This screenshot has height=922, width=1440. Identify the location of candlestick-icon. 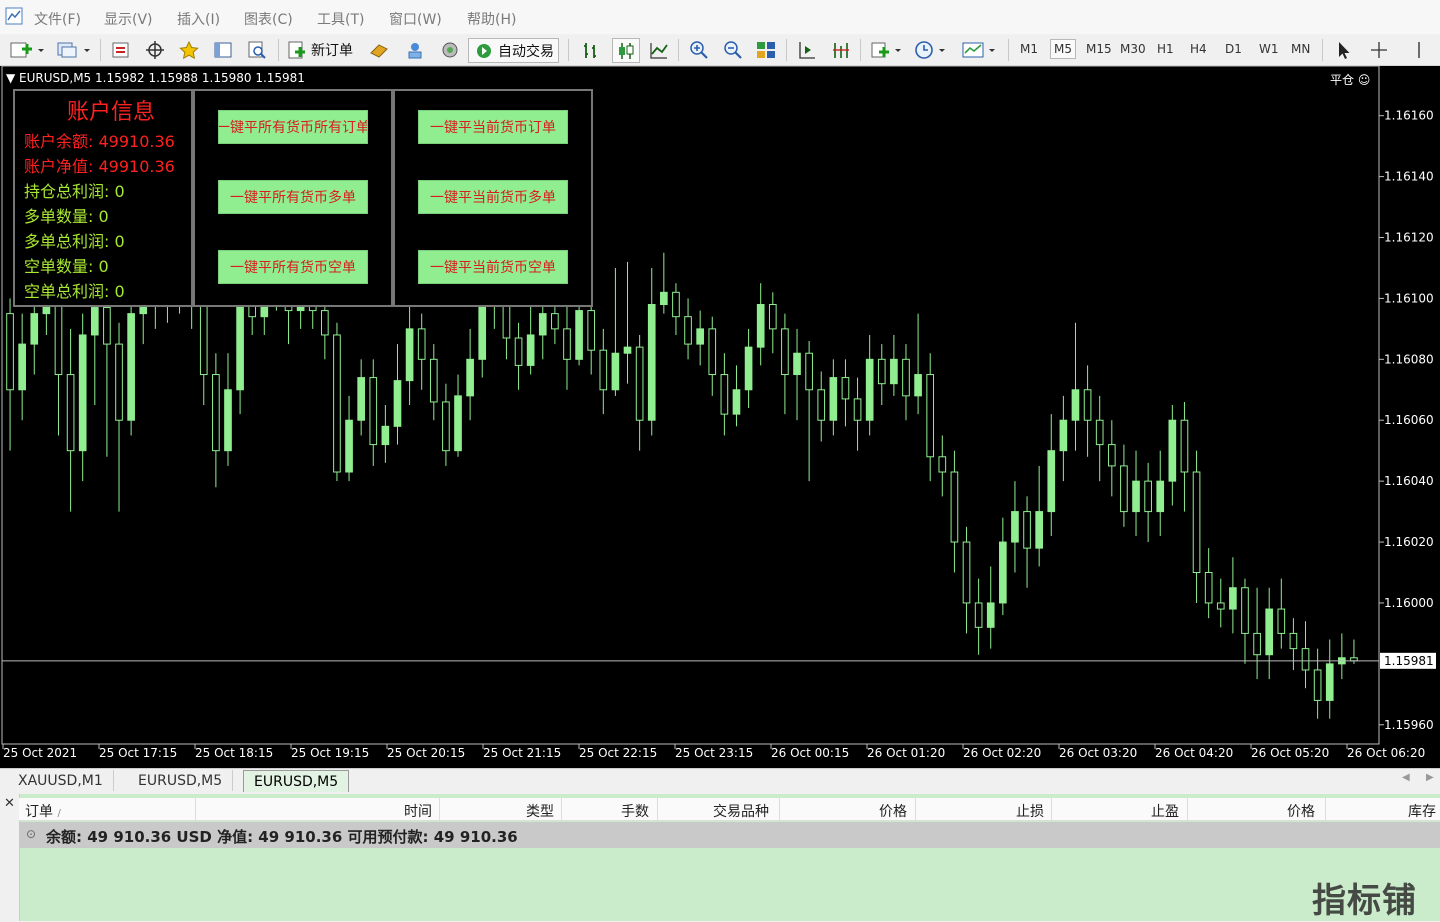
(626, 50).